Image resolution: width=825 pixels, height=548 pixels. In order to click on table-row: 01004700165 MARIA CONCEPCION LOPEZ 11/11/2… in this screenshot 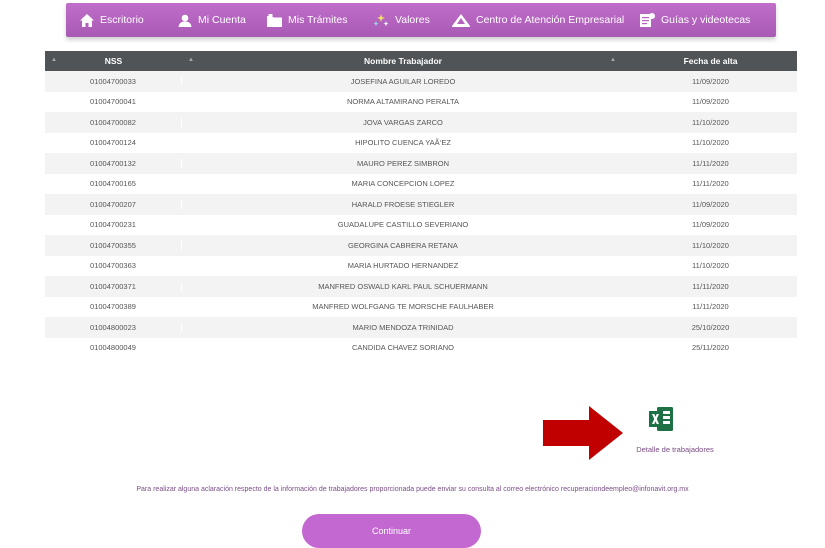, I will do `click(421, 184)`.